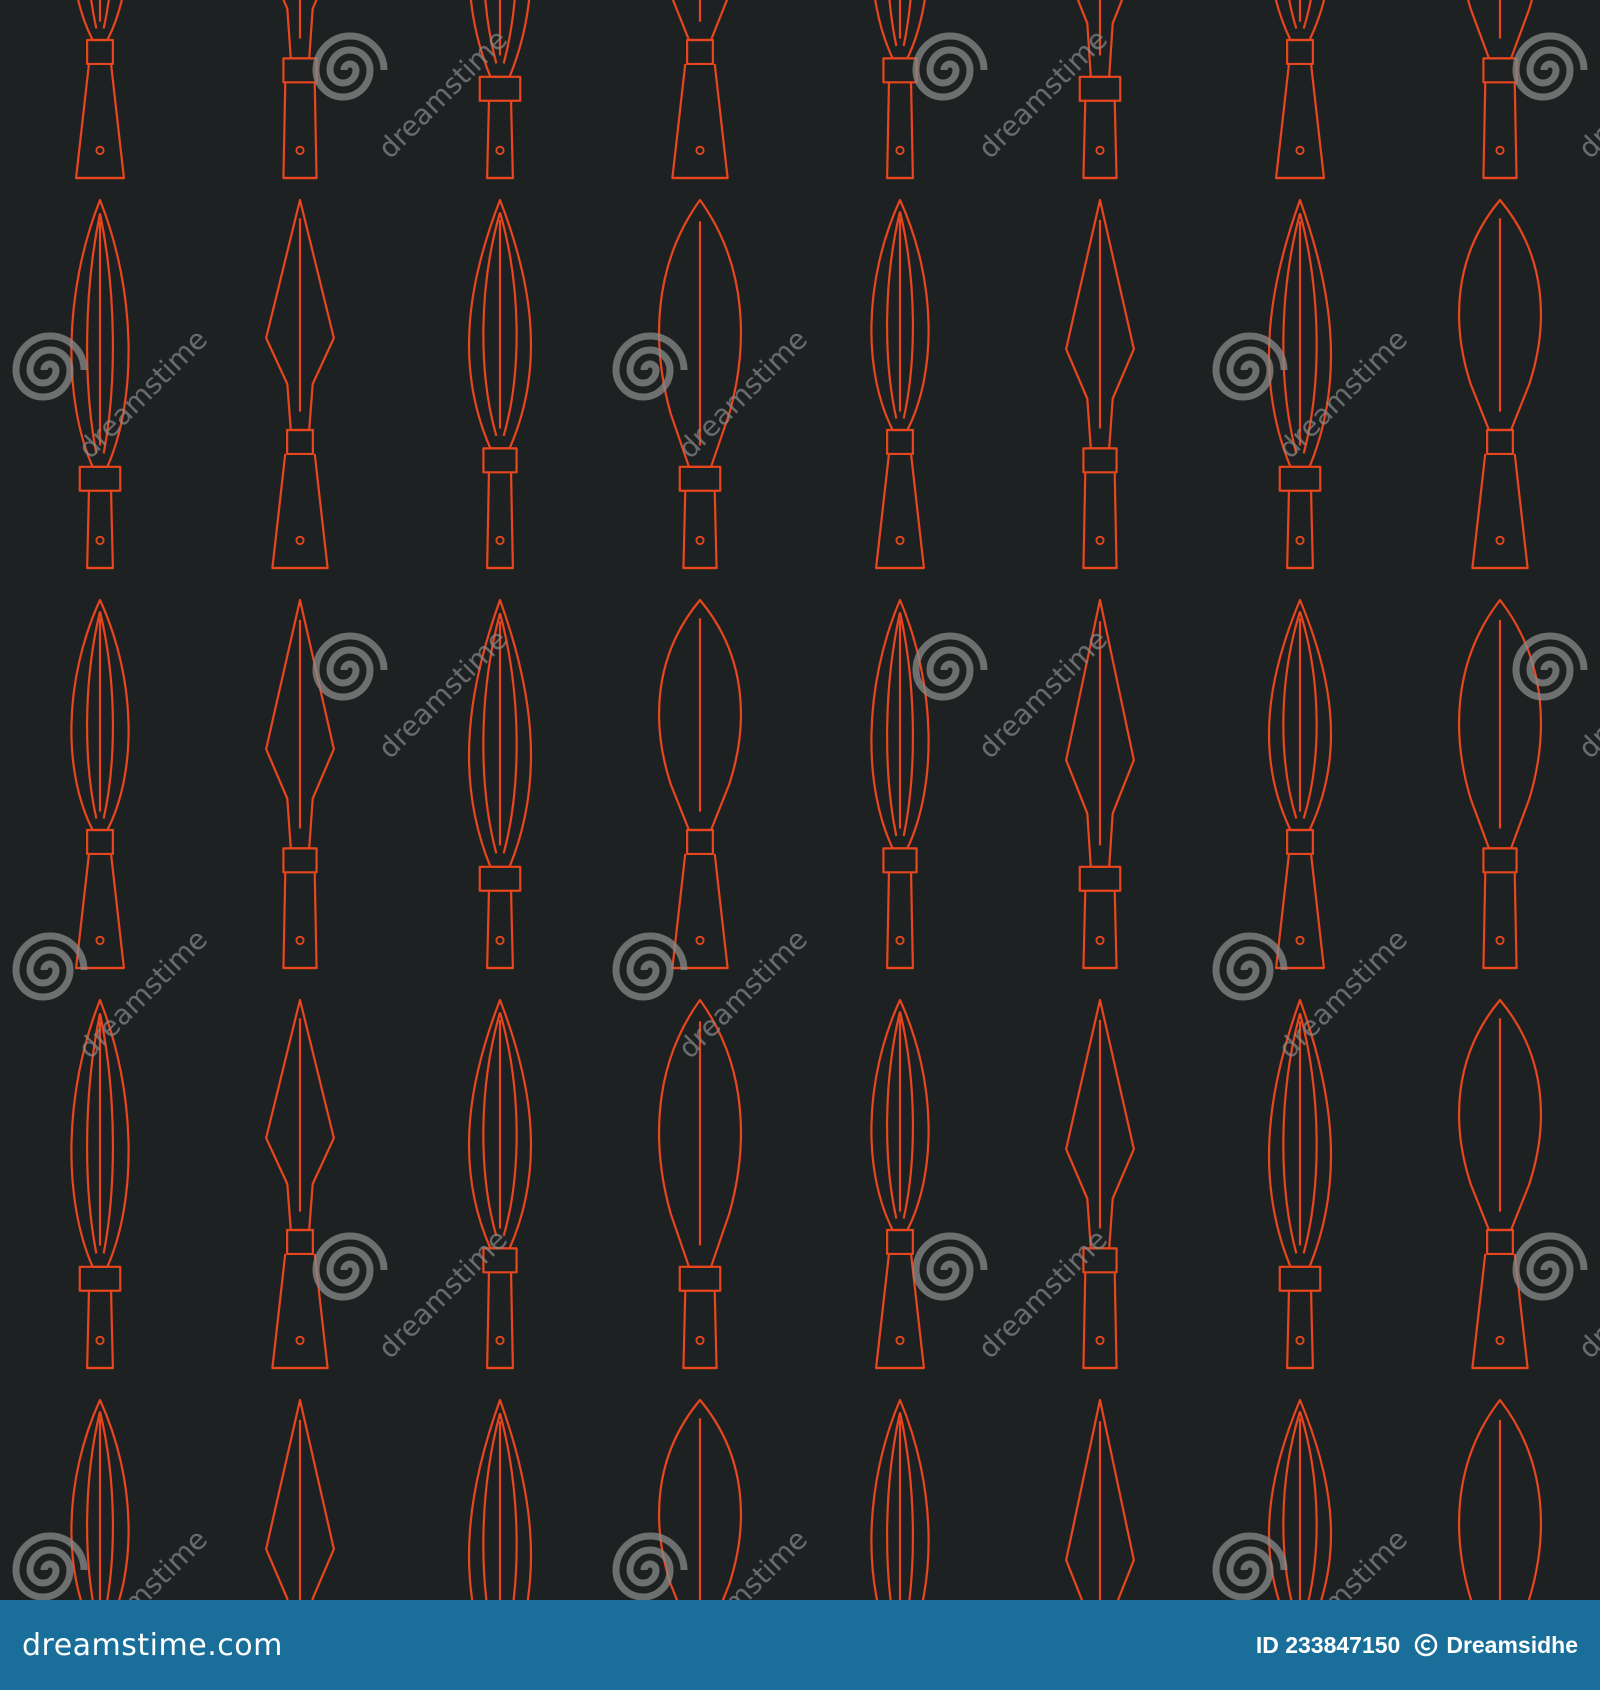 This screenshot has height=1690, width=1600. I want to click on footer-brand: dreamstime.com, so click(152, 1645).